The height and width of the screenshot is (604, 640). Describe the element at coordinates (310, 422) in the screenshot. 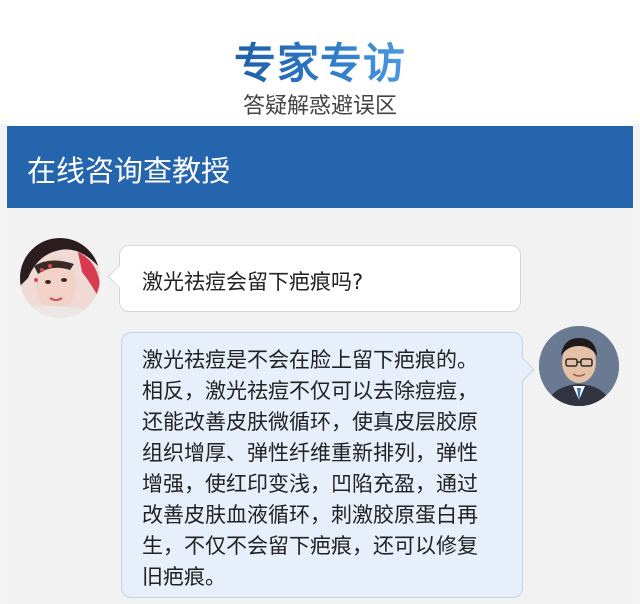

I see `answer-line: 还能改善皮肤微循环，使真皮层胶原` at that location.